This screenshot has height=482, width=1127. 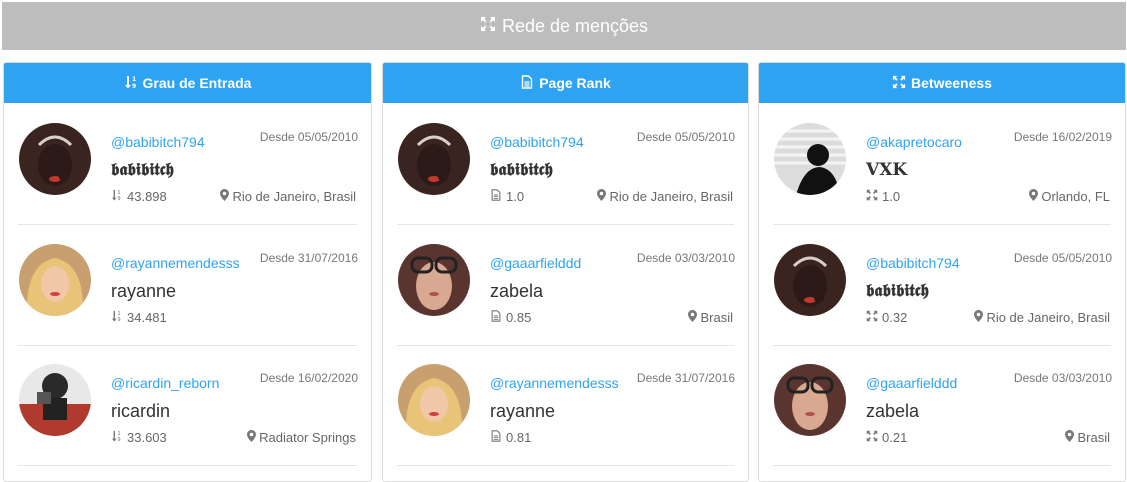 What do you see at coordinates (914, 142) in the screenshot?
I see `user-handle-link: @akapretocaro` at bounding box center [914, 142].